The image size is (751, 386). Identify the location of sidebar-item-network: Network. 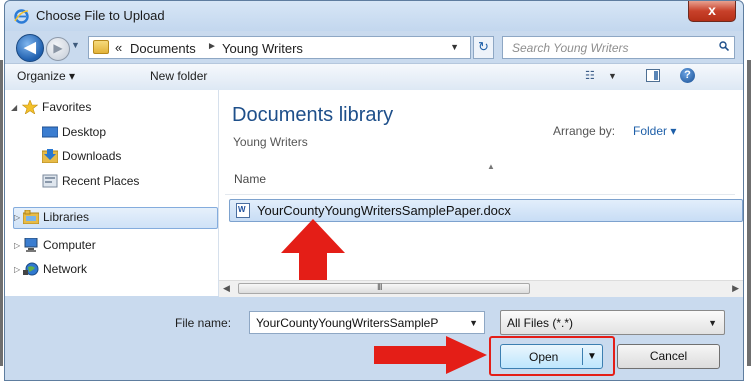
(55, 269).